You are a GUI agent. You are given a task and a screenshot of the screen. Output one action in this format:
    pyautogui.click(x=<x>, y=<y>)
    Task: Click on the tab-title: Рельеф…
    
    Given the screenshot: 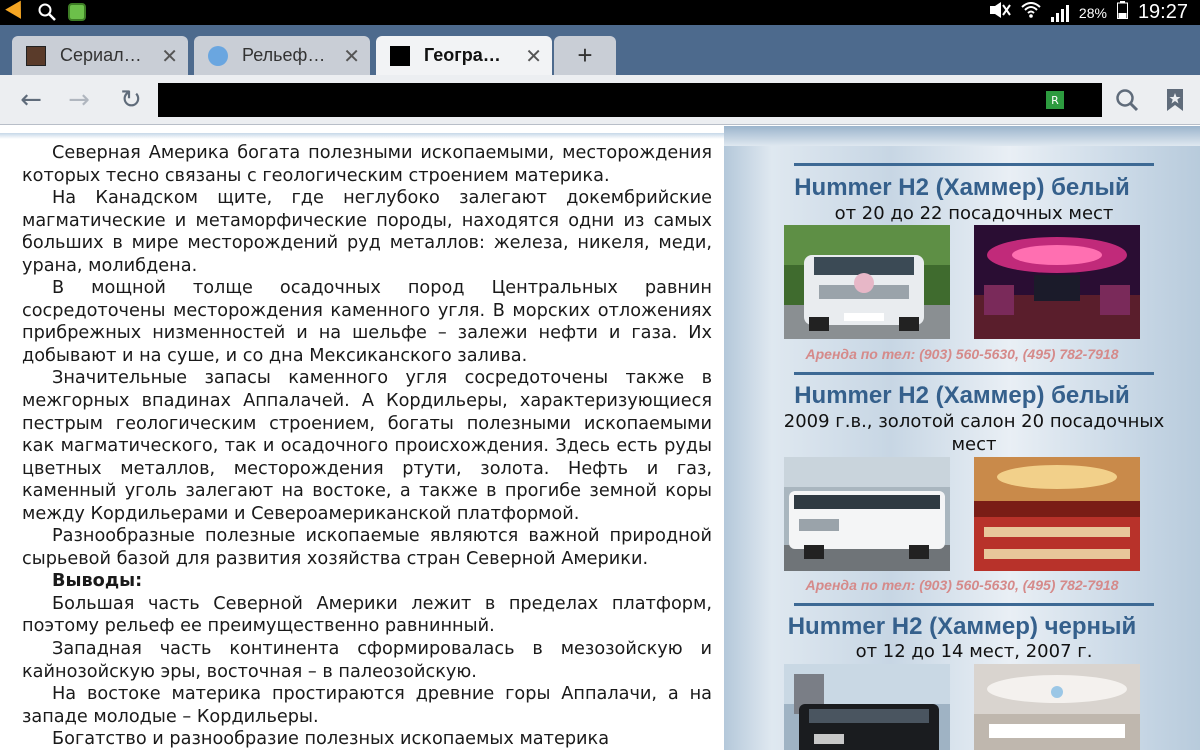 What is the action you would take?
    pyautogui.click(x=284, y=55)
    